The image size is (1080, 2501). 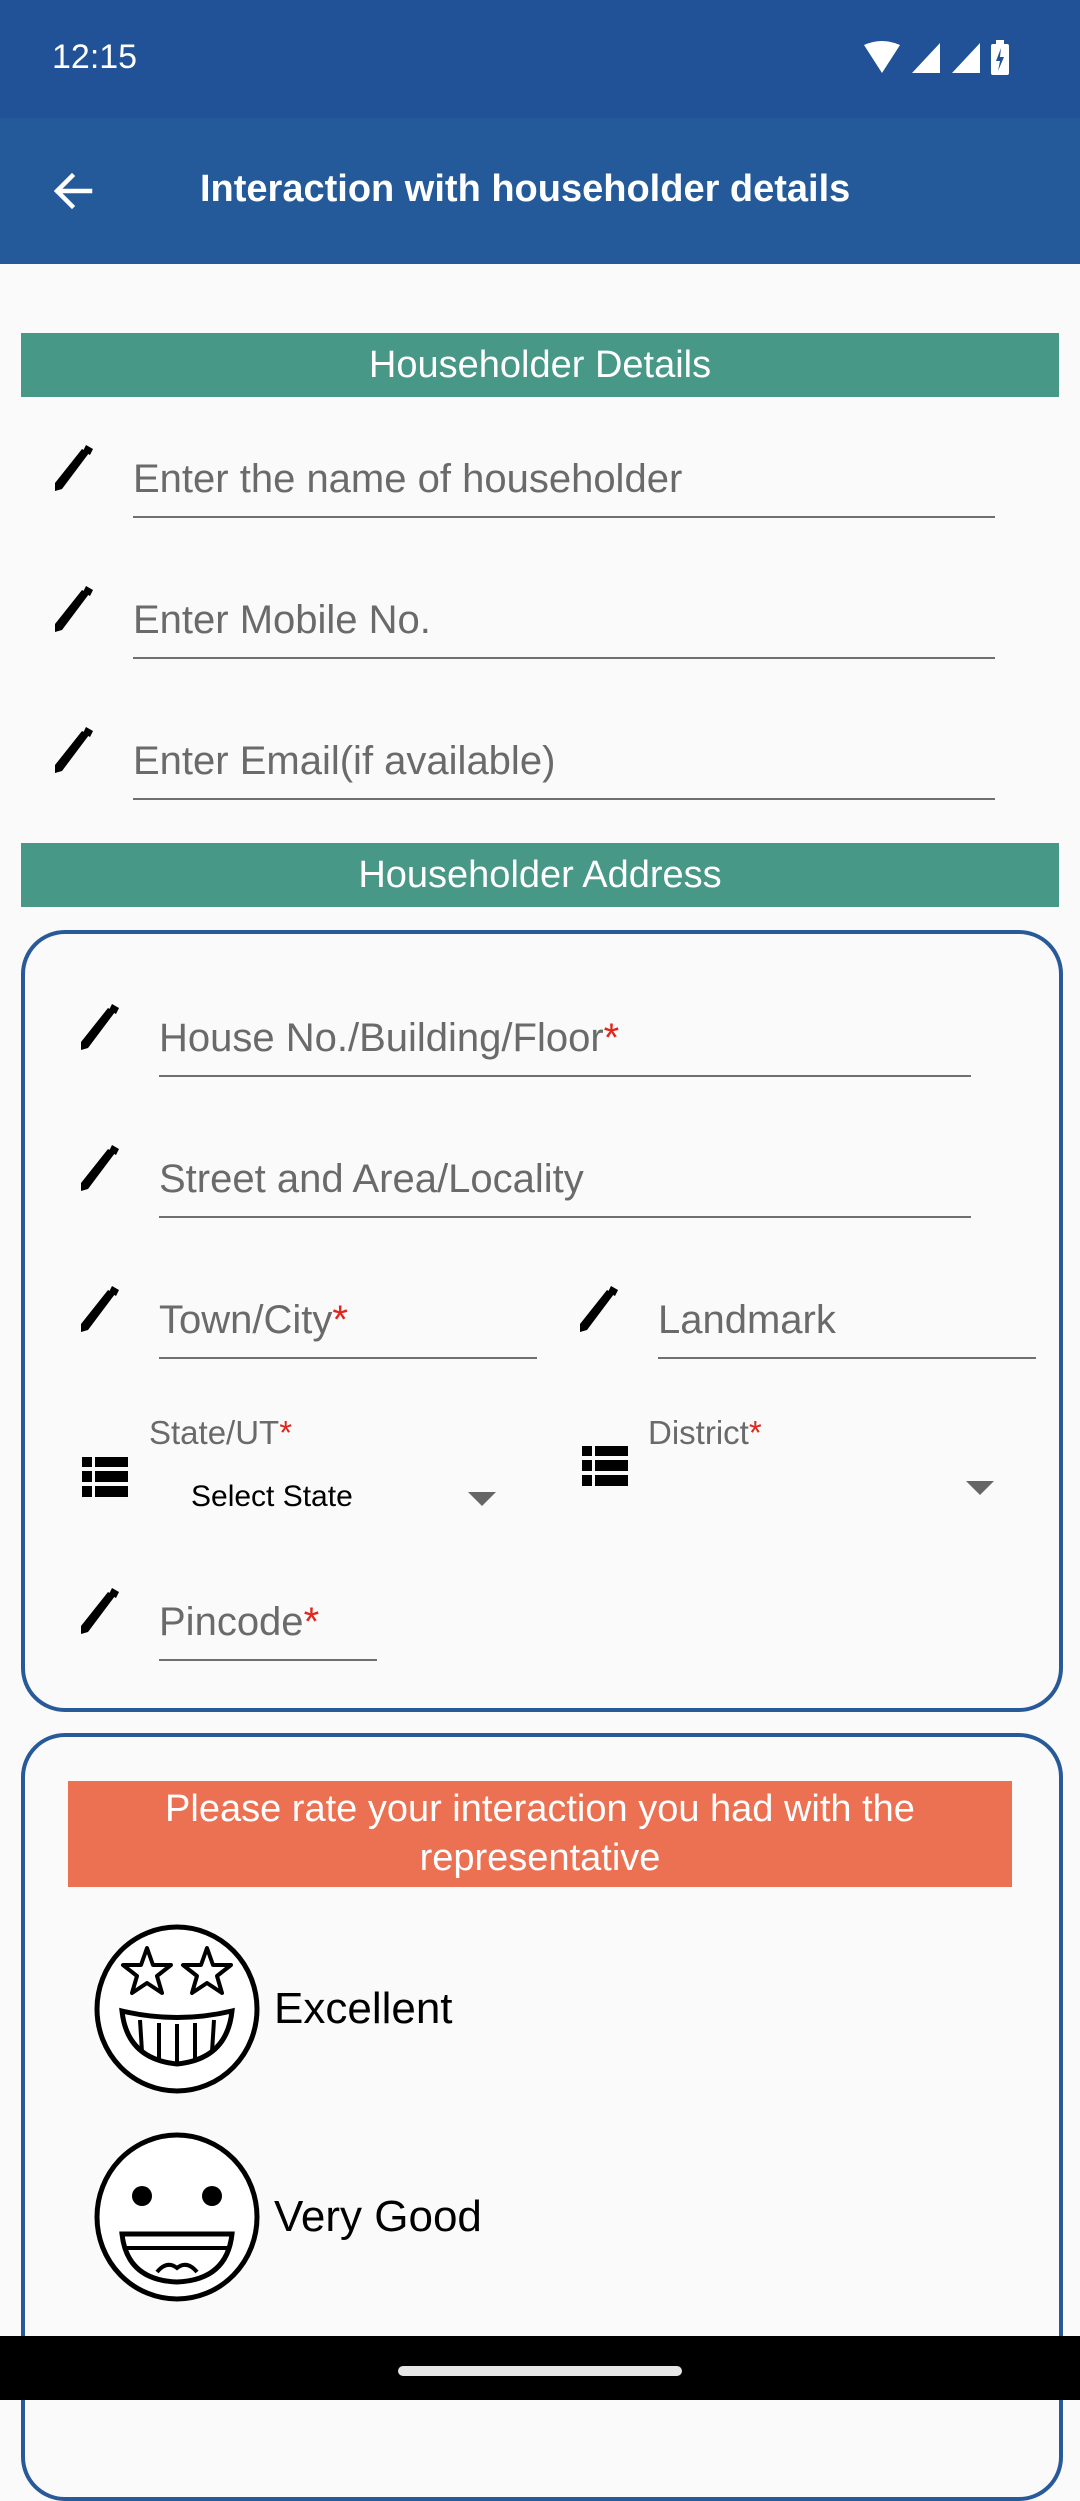 I want to click on rating-label: Excellent, so click(x=363, y=2008).